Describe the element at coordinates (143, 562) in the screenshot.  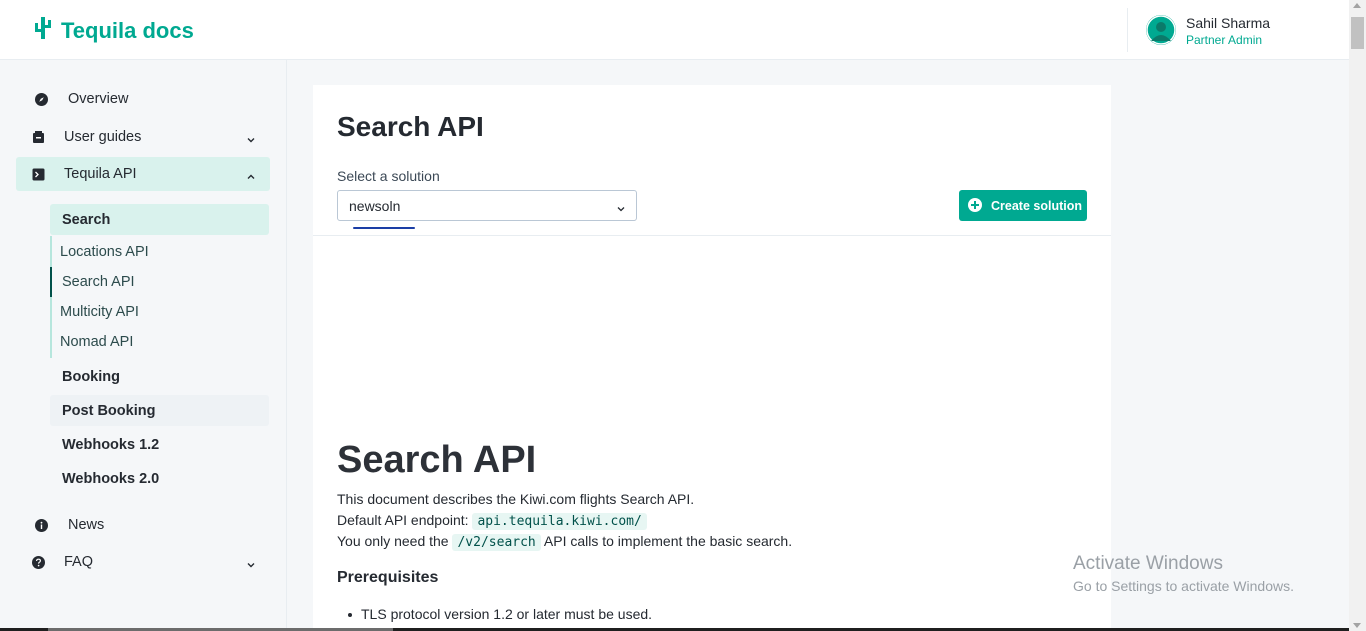
I see `sidebar-item-faq: FAQ` at that location.